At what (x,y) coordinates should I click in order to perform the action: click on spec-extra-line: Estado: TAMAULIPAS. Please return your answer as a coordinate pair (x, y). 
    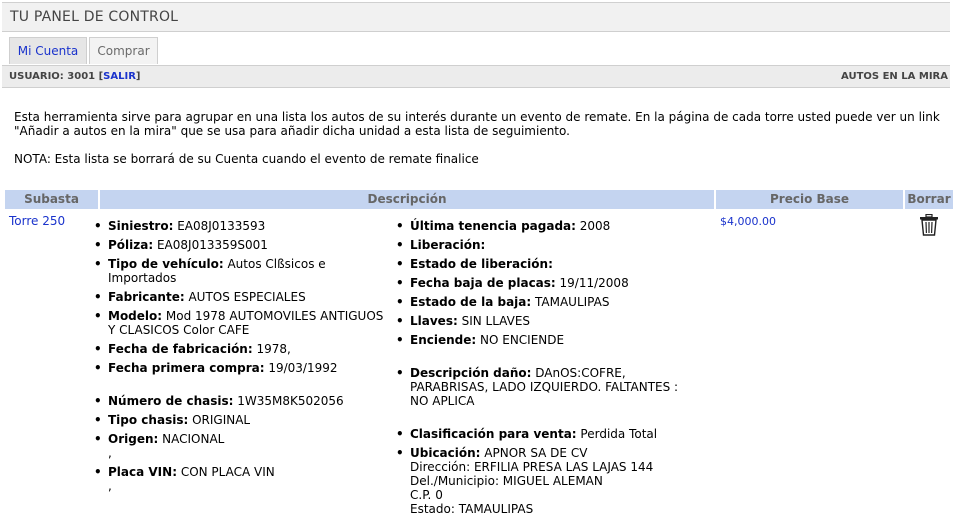
    Looking at the image, I should click on (472, 509).